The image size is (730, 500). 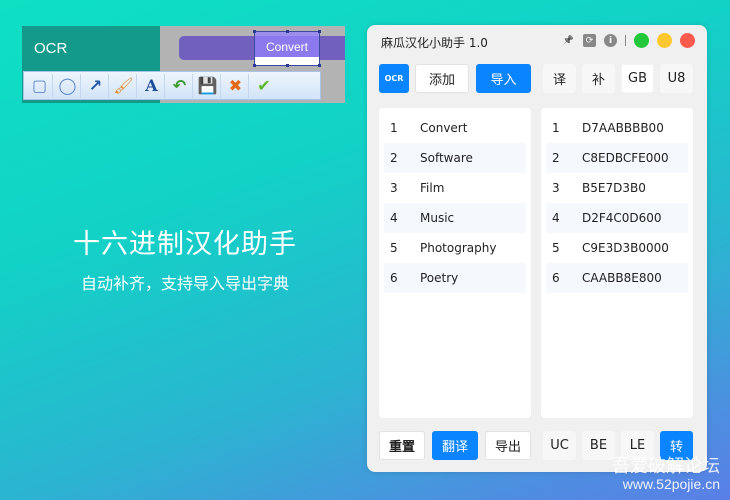 What do you see at coordinates (124, 85) in the screenshot?
I see `brush-icon: 🖌` at bounding box center [124, 85].